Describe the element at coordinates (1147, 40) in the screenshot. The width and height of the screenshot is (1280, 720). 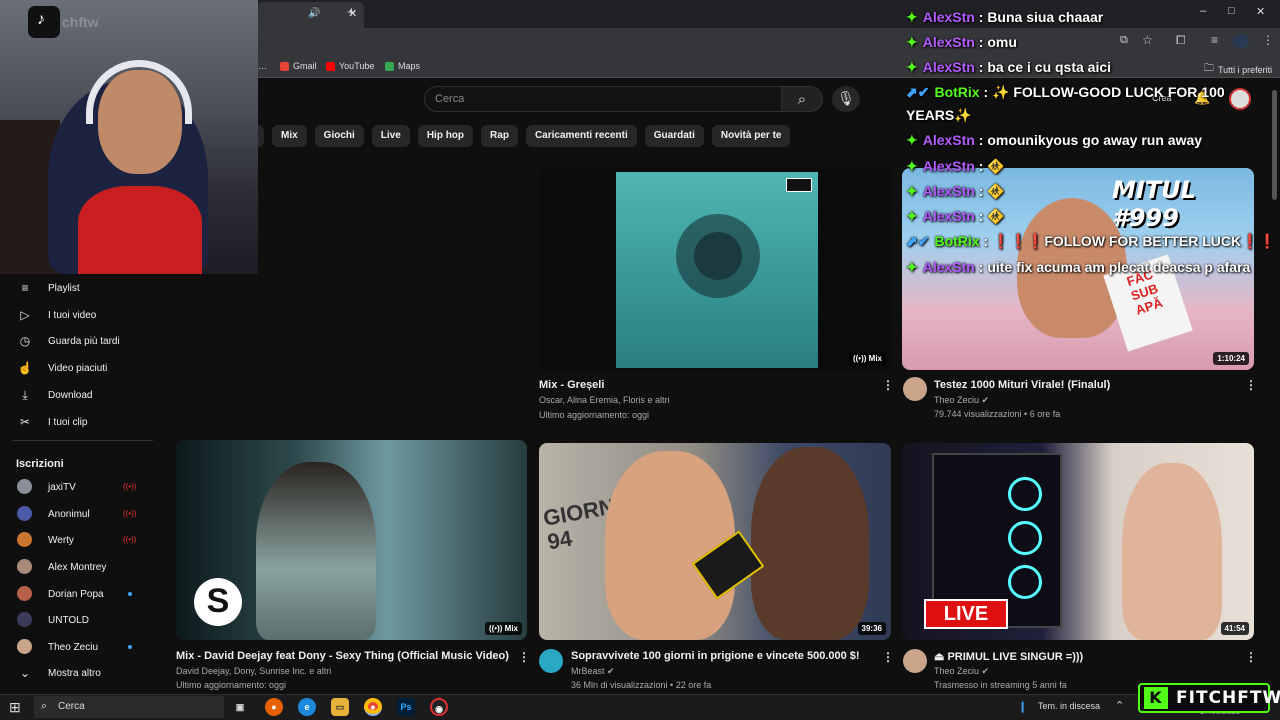
I see `bookmark-star-icon: ☆` at that location.